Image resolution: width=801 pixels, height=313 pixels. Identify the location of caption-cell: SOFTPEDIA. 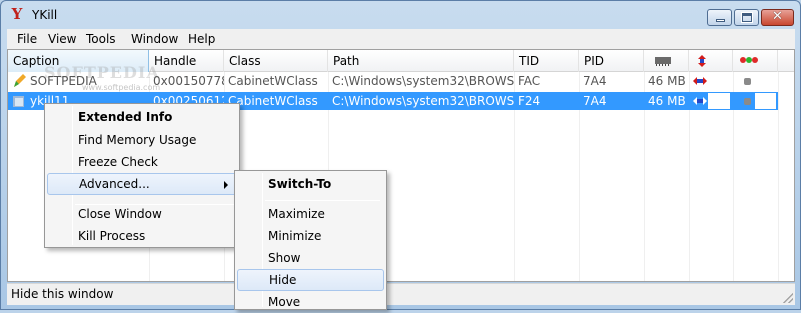
(78, 81).